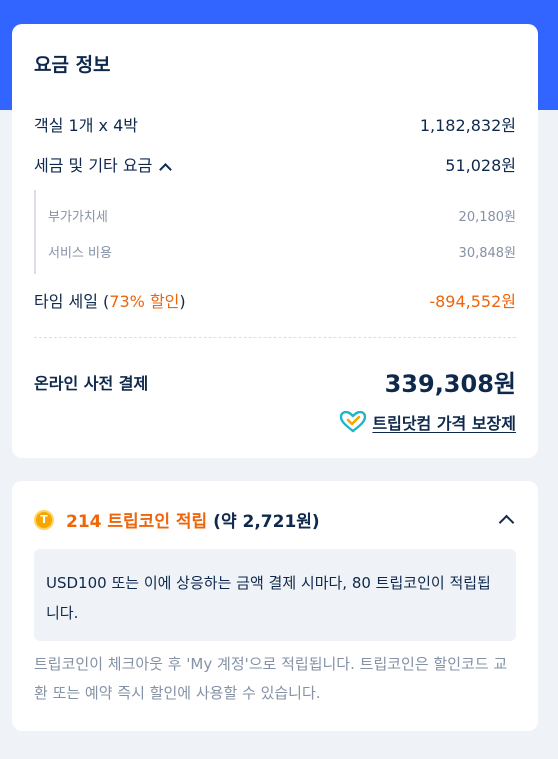  What do you see at coordinates (487, 253) in the screenshot?
I see `service-fee-value: 30,848원` at bounding box center [487, 253].